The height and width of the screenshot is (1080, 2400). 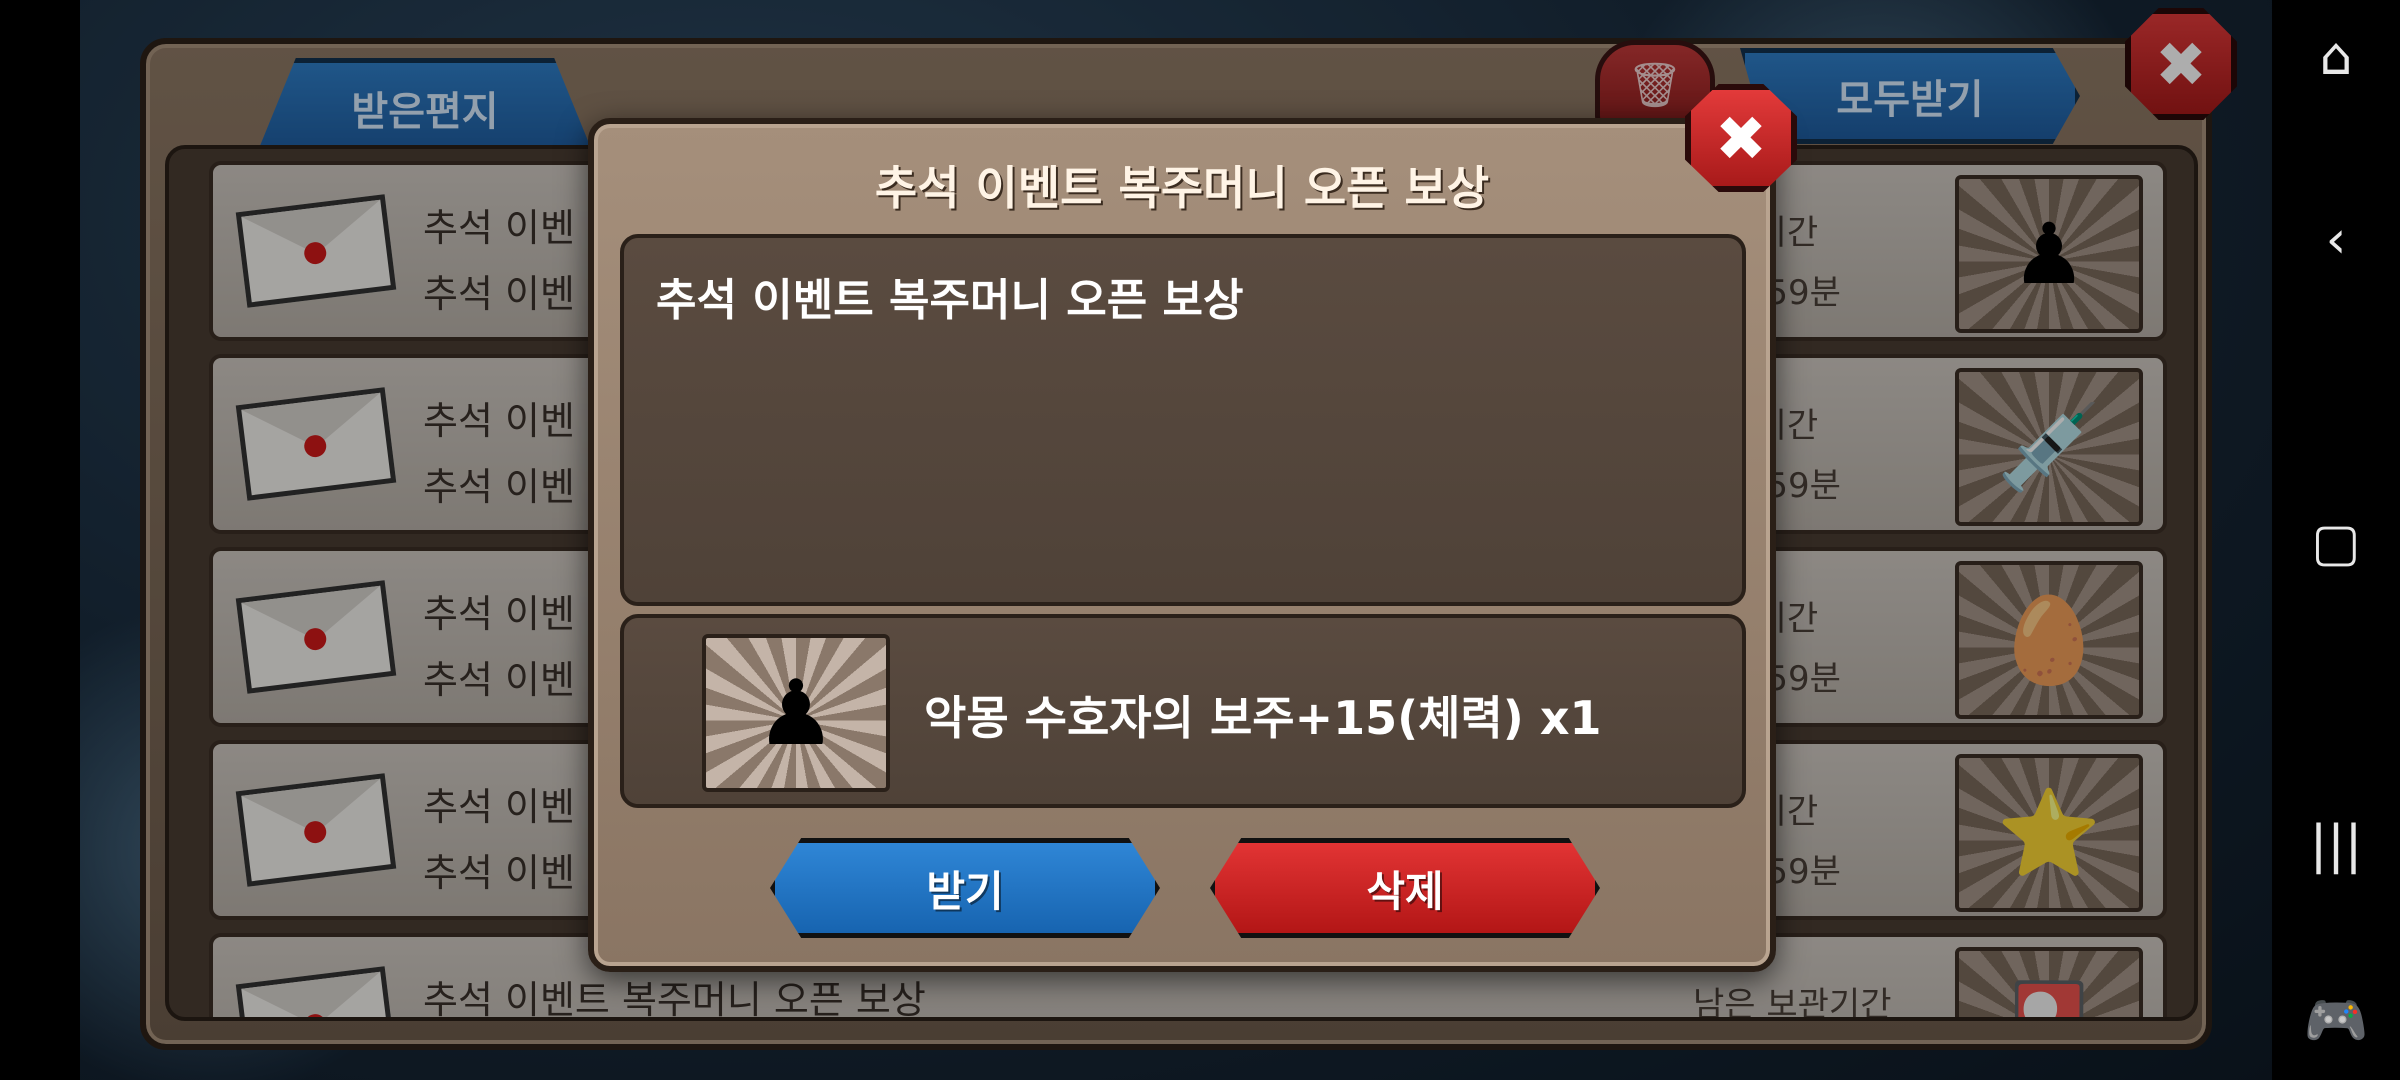 What do you see at coordinates (2336, 57) in the screenshot?
I see `screen-touch-icon: ⌂` at bounding box center [2336, 57].